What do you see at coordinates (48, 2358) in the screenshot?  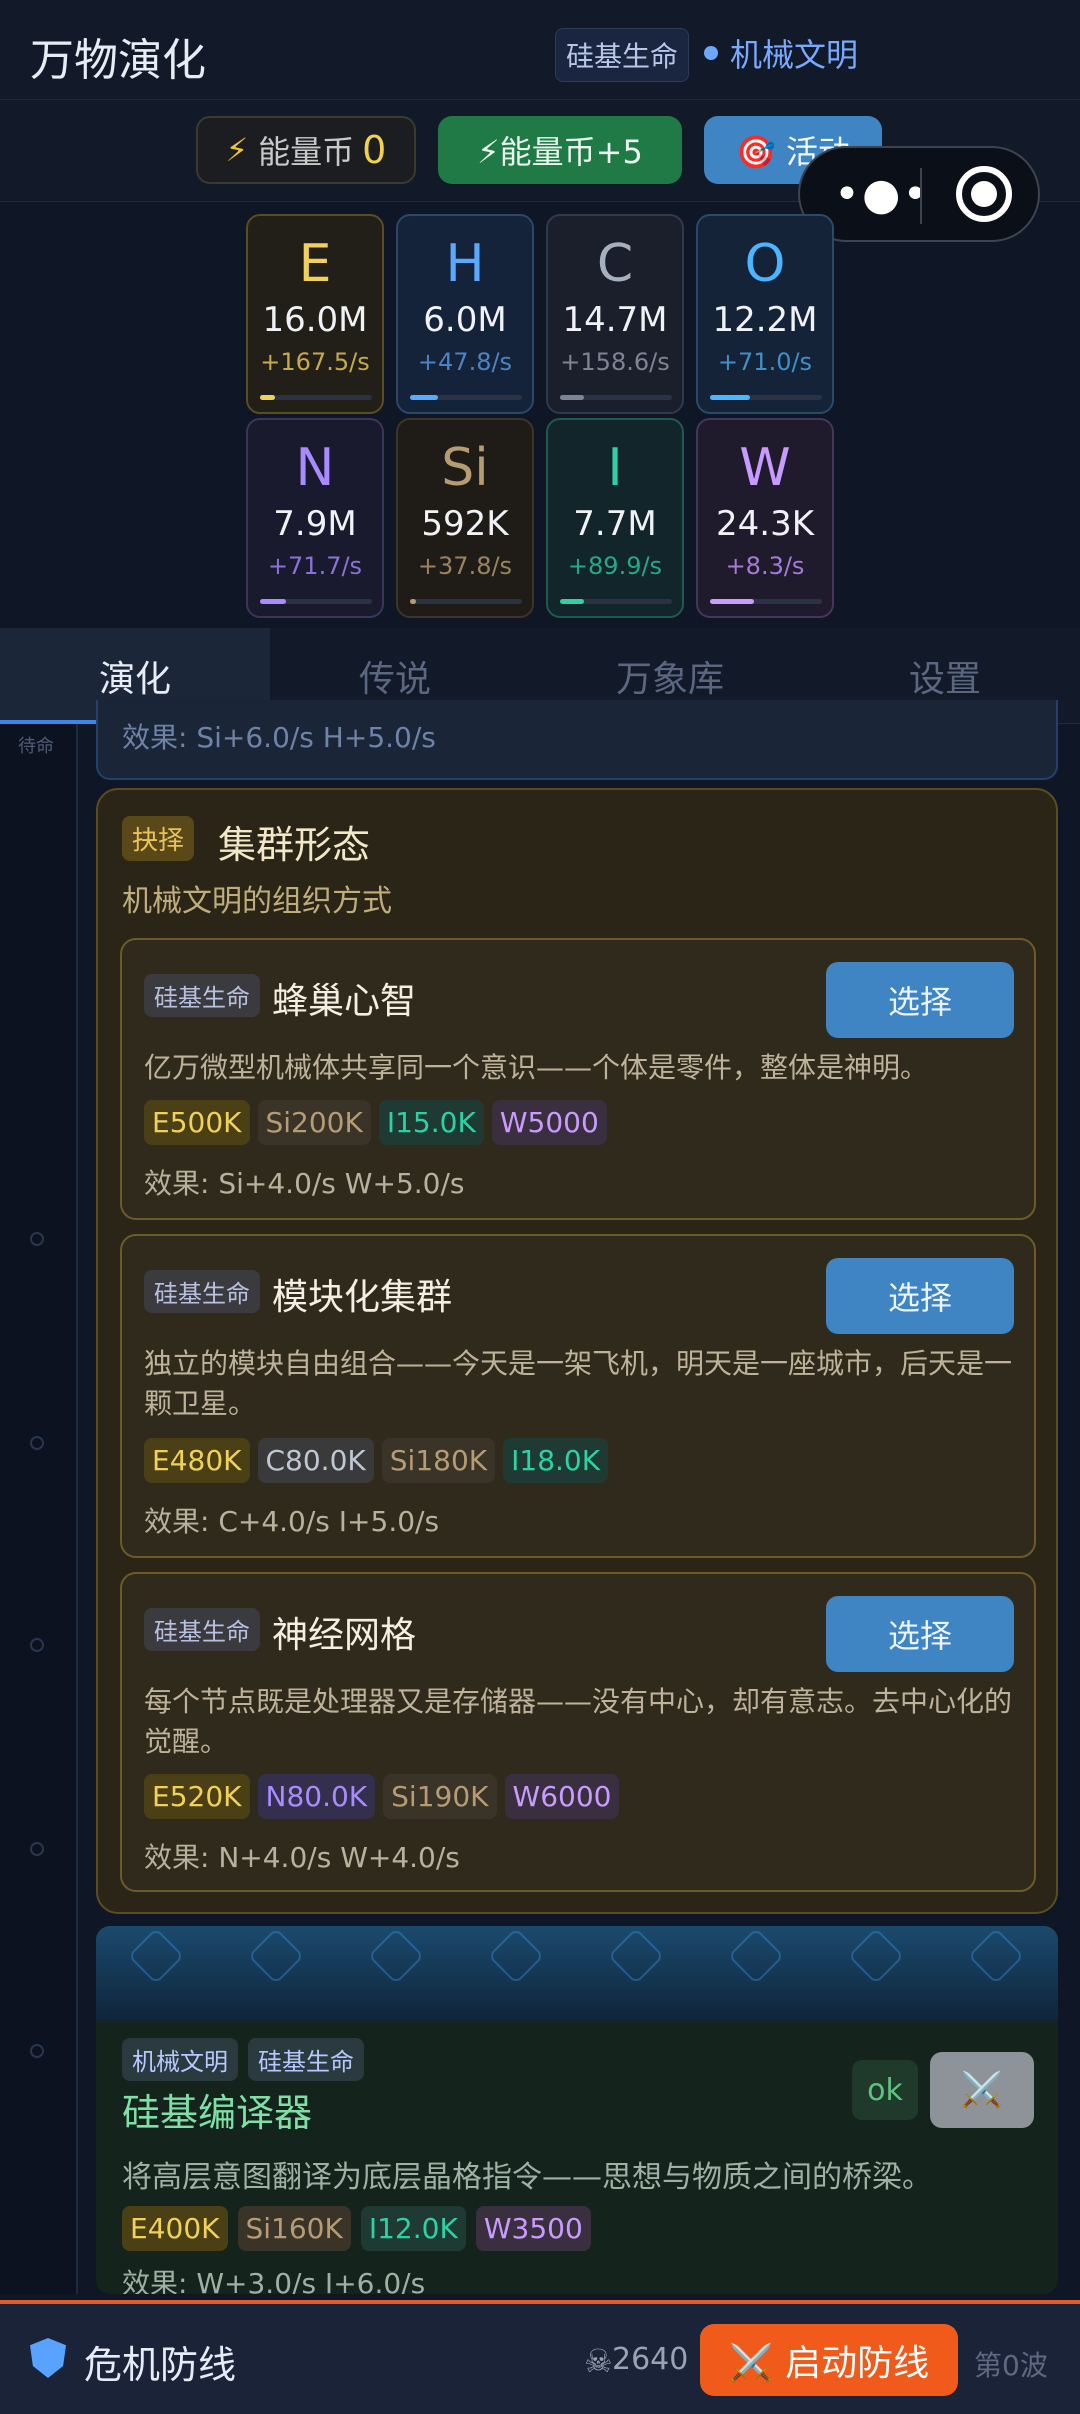 I see `shield-icon` at bounding box center [48, 2358].